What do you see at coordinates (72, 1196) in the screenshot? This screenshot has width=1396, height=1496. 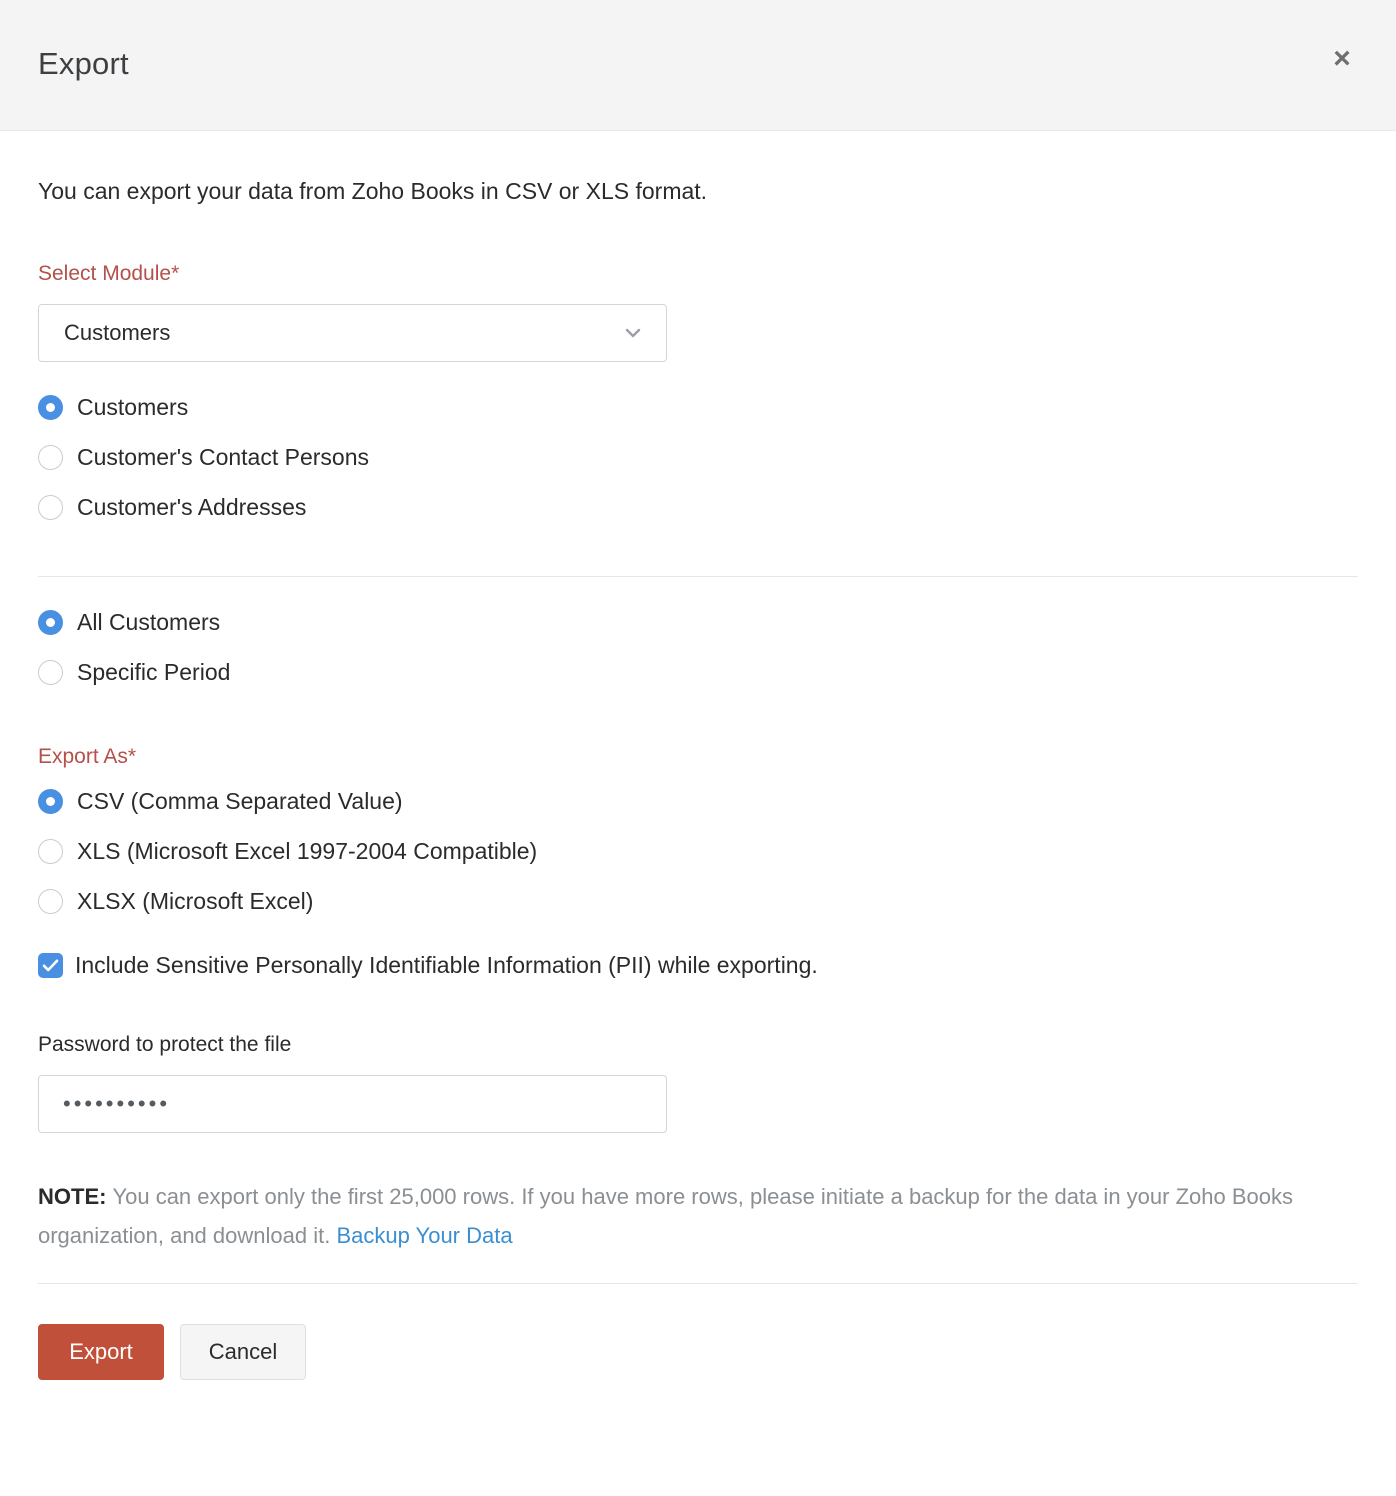 I see `note-label: NOTE:` at bounding box center [72, 1196].